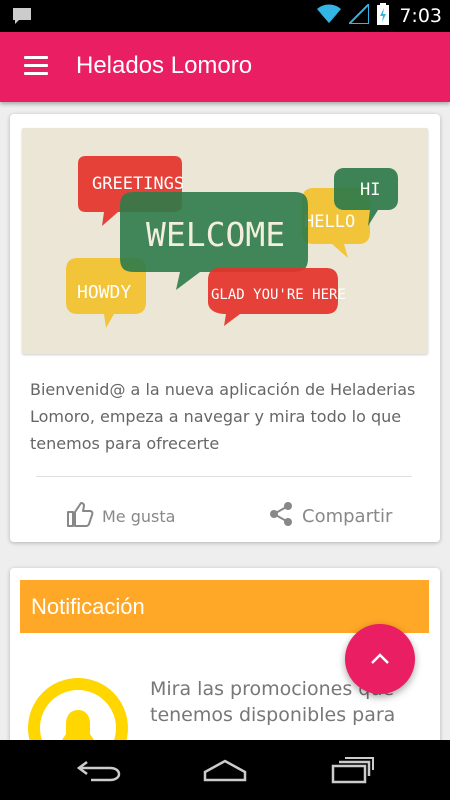 This screenshot has width=450, height=800. I want to click on like-label: Me gusta, so click(139, 516).